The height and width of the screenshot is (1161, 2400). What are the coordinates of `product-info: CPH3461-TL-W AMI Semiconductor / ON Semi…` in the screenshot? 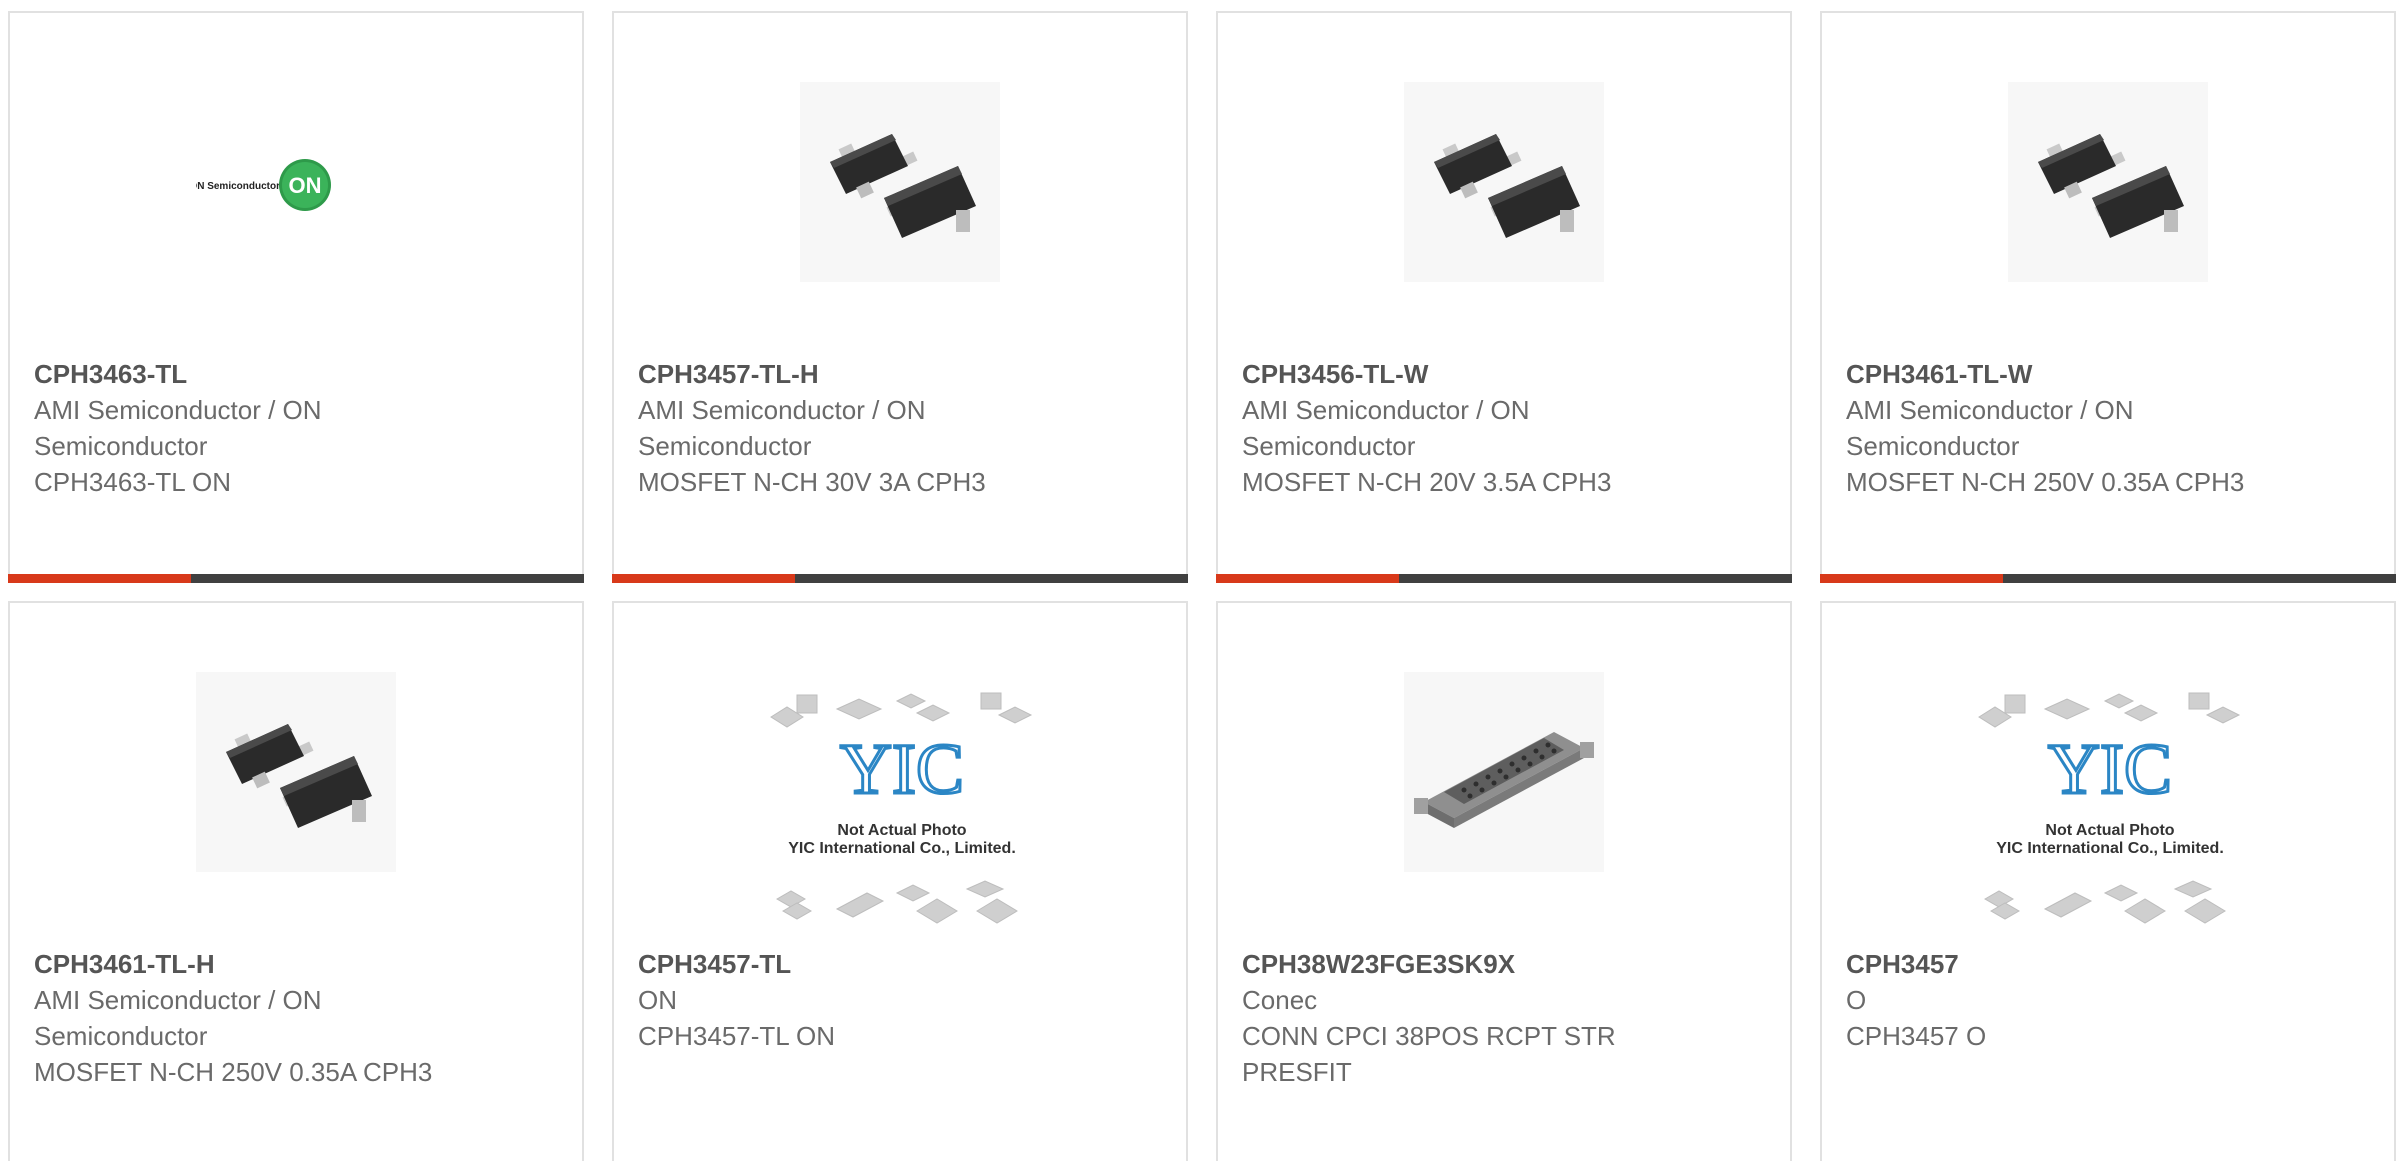 It's located at (2046, 428).